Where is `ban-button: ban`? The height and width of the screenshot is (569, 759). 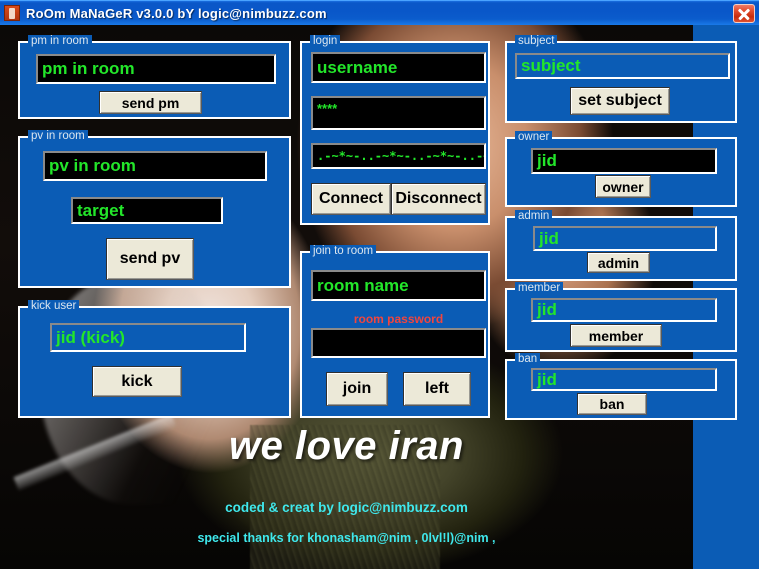 ban-button: ban is located at coordinates (612, 404).